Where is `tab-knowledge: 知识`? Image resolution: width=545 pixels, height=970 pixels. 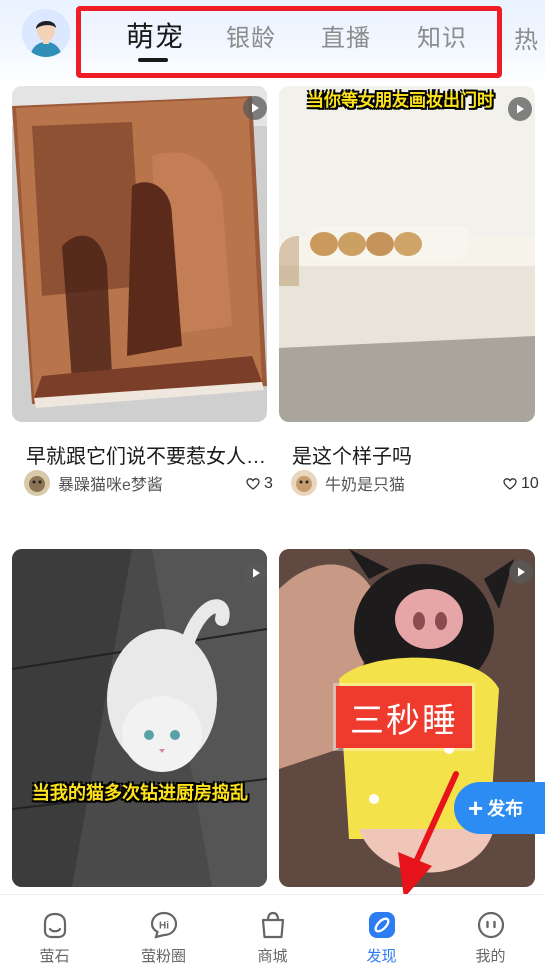 tab-knowledge: 知识 is located at coordinates (442, 35).